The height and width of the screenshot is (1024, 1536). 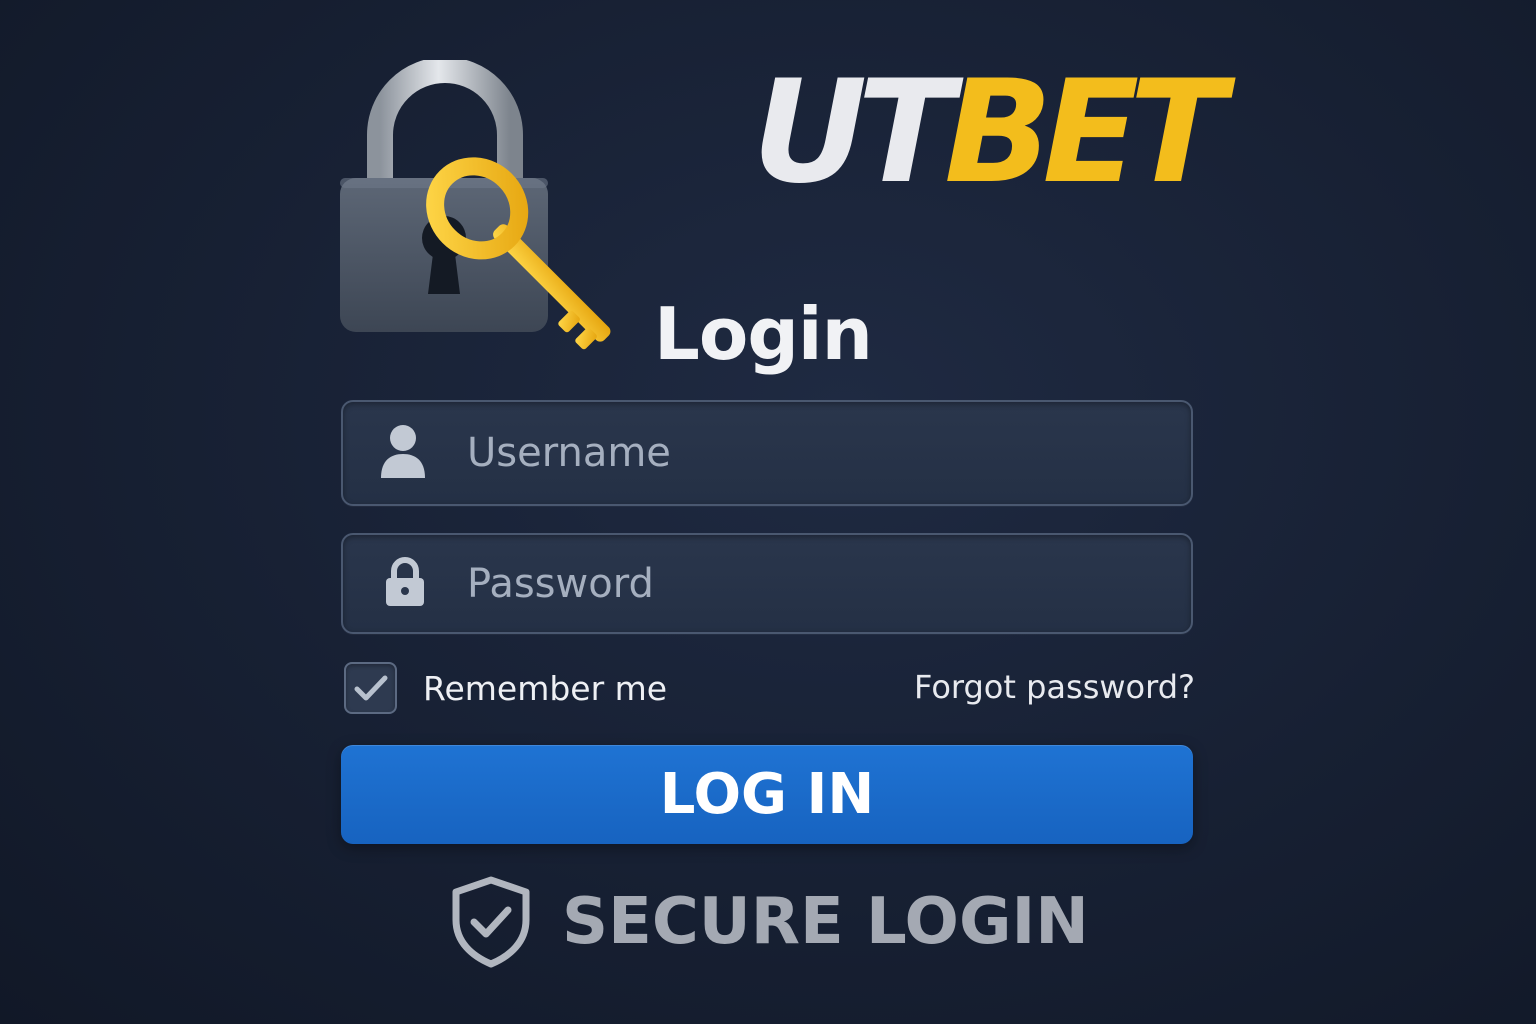 What do you see at coordinates (763, 334) in the screenshot?
I see `login-title: Login` at bounding box center [763, 334].